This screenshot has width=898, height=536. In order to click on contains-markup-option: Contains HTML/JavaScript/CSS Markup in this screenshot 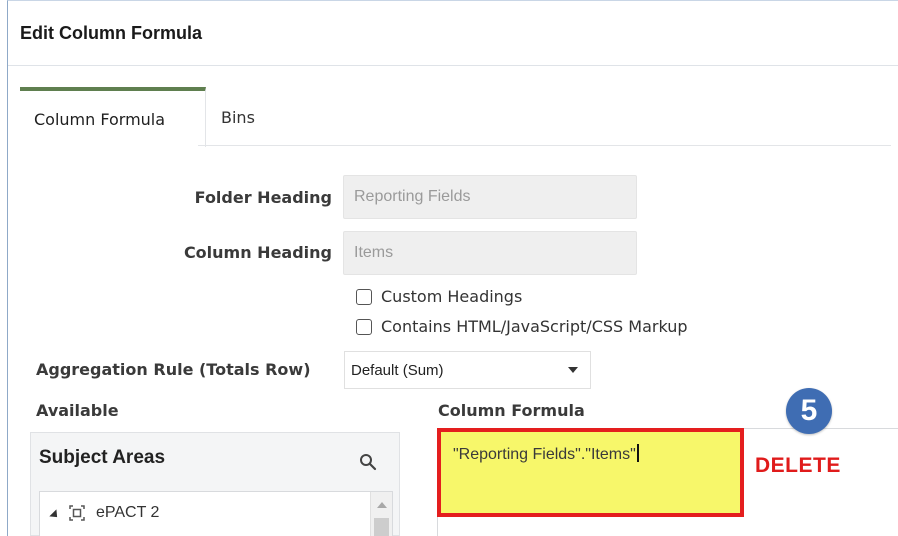, I will do `click(522, 326)`.